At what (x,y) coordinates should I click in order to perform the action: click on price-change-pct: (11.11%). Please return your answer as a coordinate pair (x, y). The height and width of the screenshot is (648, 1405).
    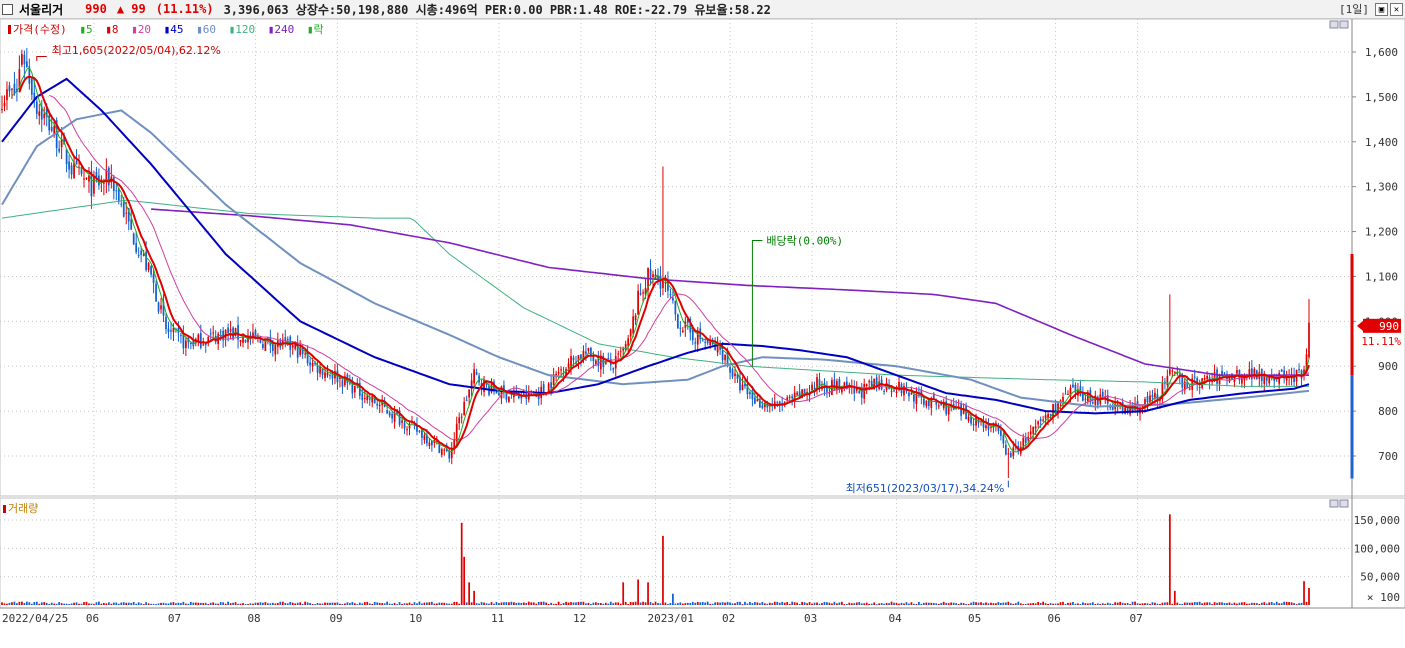
    Looking at the image, I should click on (184, 9).